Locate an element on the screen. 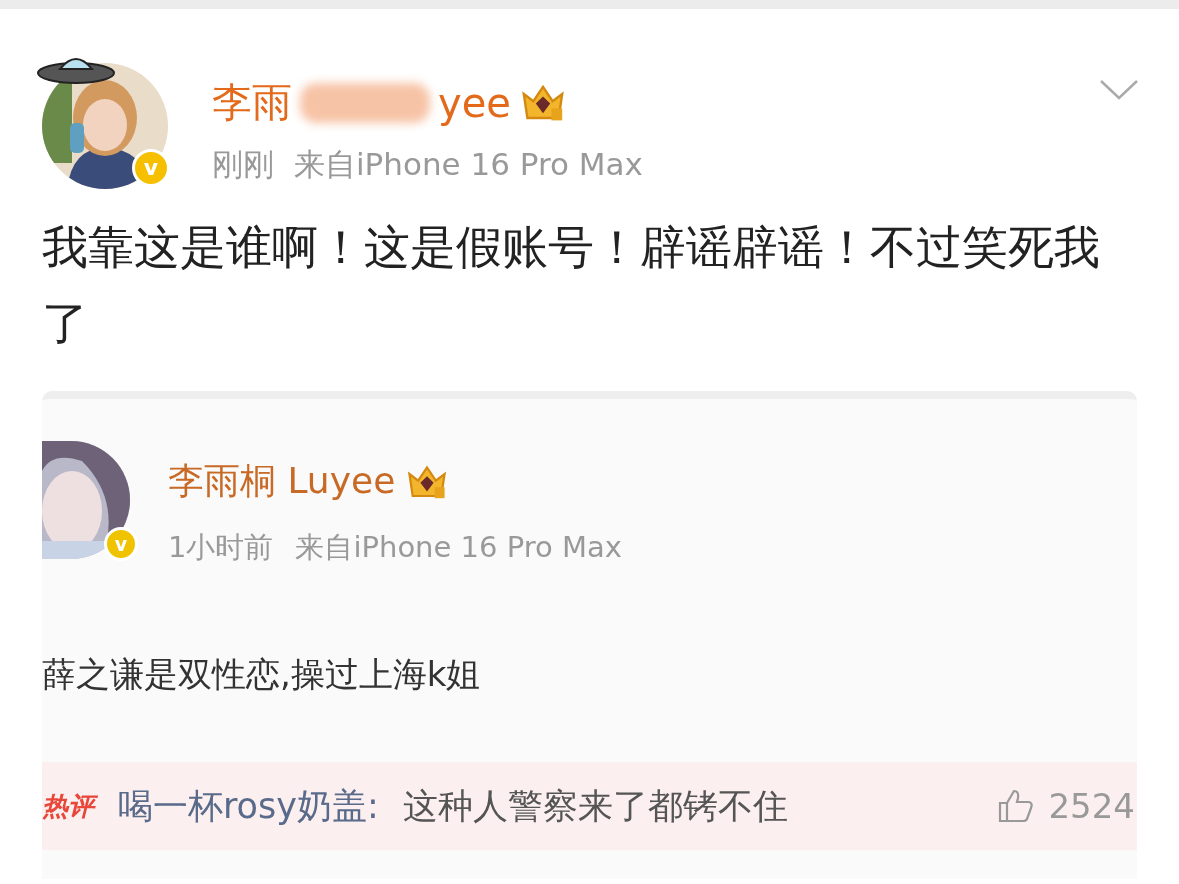  post-text: 我靠这是谁啊！这是假账号！辟谣辟谣！不过笑死我了 is located at coordinates (571, 285).